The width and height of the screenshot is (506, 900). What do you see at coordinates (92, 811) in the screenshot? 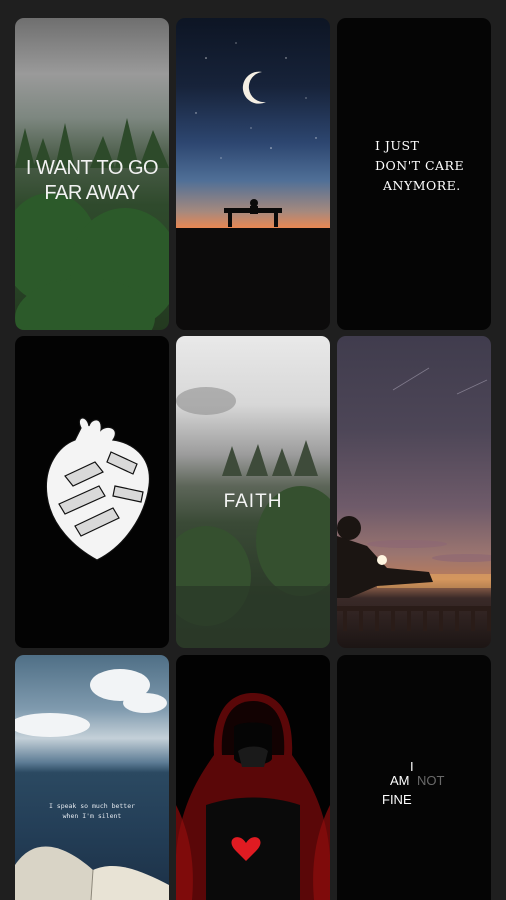
I see `wallpaper-quote-lines: I speak so much better when I'm silent` at bounding box center [92, 811].